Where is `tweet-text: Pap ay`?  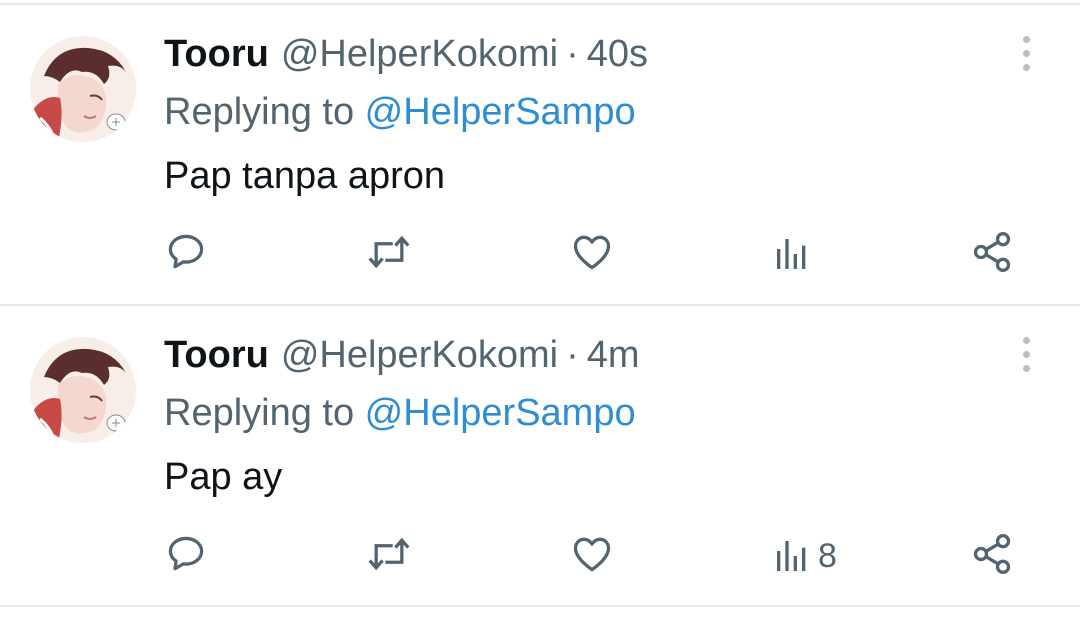
tweet-text: Pap ay is located at coordinates (223, 477).